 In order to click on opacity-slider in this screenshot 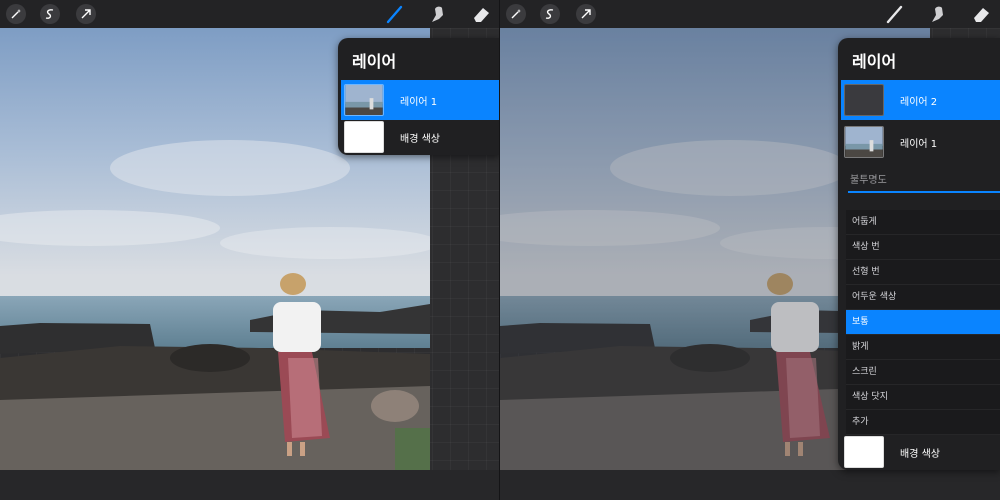, I will do `click(924, 192)`.